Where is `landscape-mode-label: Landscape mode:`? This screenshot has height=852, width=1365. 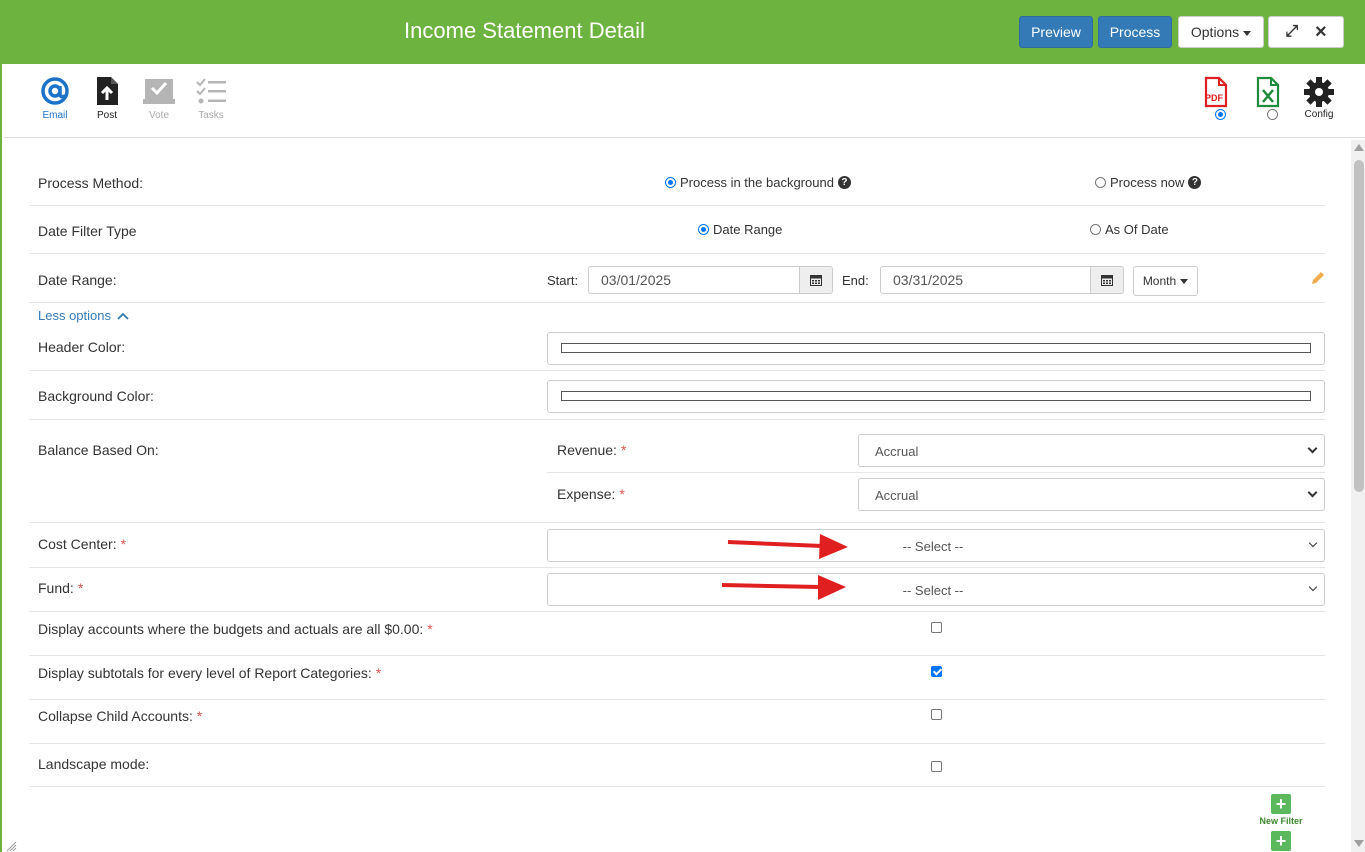
landscape-mode-label: Landscape mode: is located at coordinates (94, 764).